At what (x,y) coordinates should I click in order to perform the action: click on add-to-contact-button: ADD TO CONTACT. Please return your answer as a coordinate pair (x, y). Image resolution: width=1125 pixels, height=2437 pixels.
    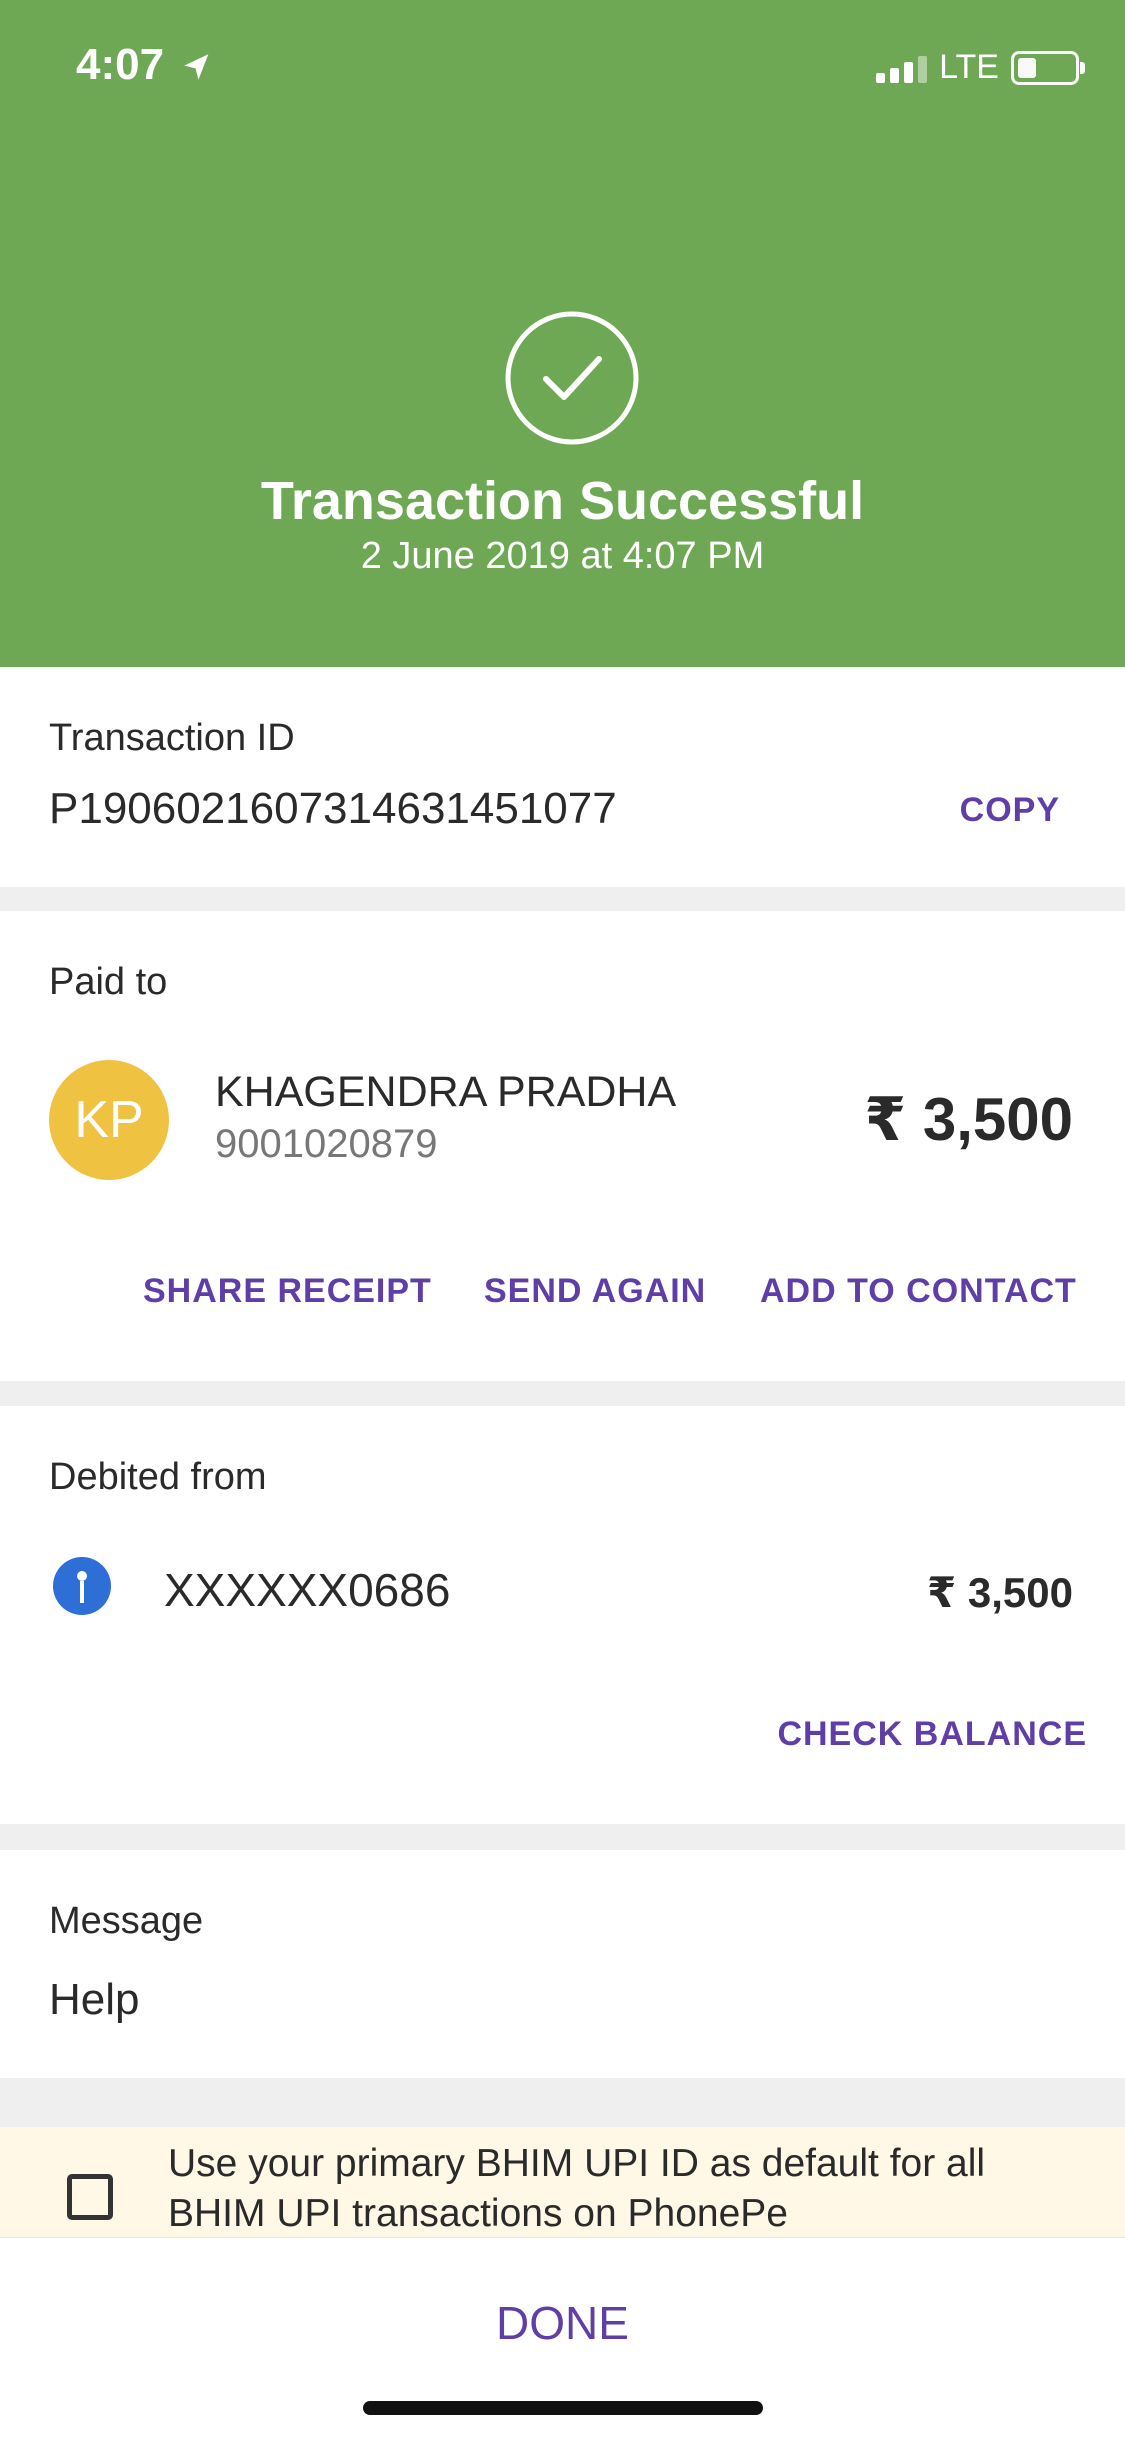
    Looking at the image, I should click on (918, 1291).